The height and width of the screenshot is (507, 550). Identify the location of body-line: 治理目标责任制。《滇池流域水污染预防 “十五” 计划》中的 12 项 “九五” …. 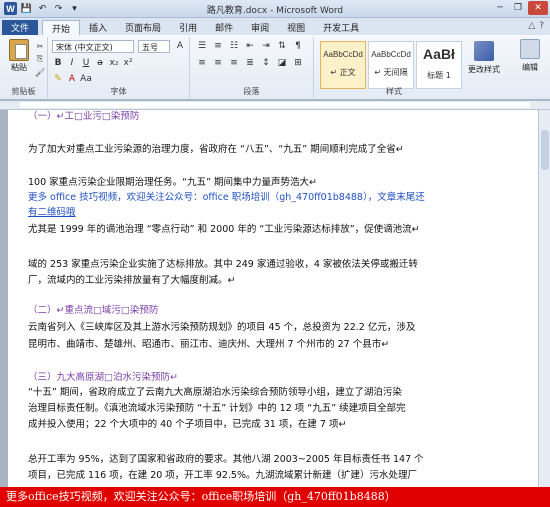
(217, 409).